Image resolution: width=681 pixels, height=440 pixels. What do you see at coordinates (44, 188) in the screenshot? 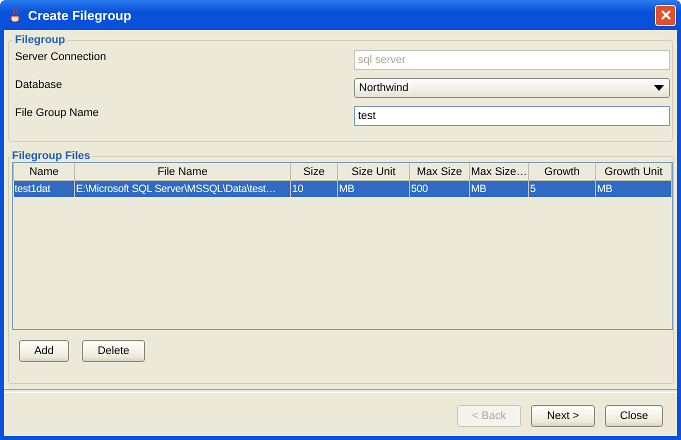
I see `table-cell: test1dat` at bounding box center [44, 188].